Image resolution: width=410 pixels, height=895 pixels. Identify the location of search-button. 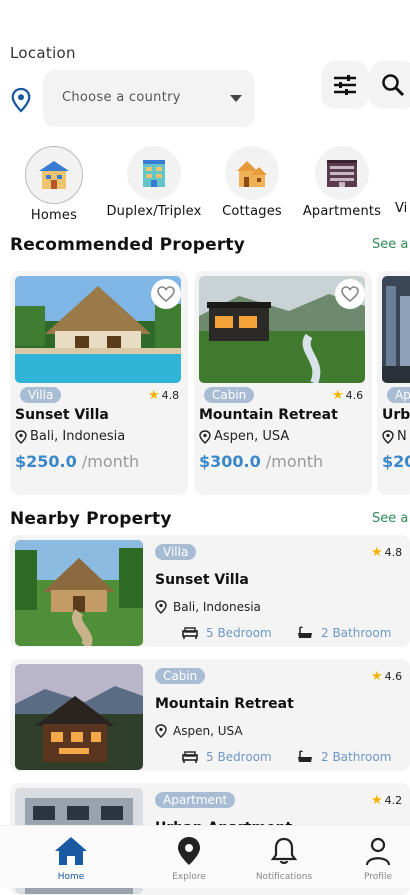
(389, 85).